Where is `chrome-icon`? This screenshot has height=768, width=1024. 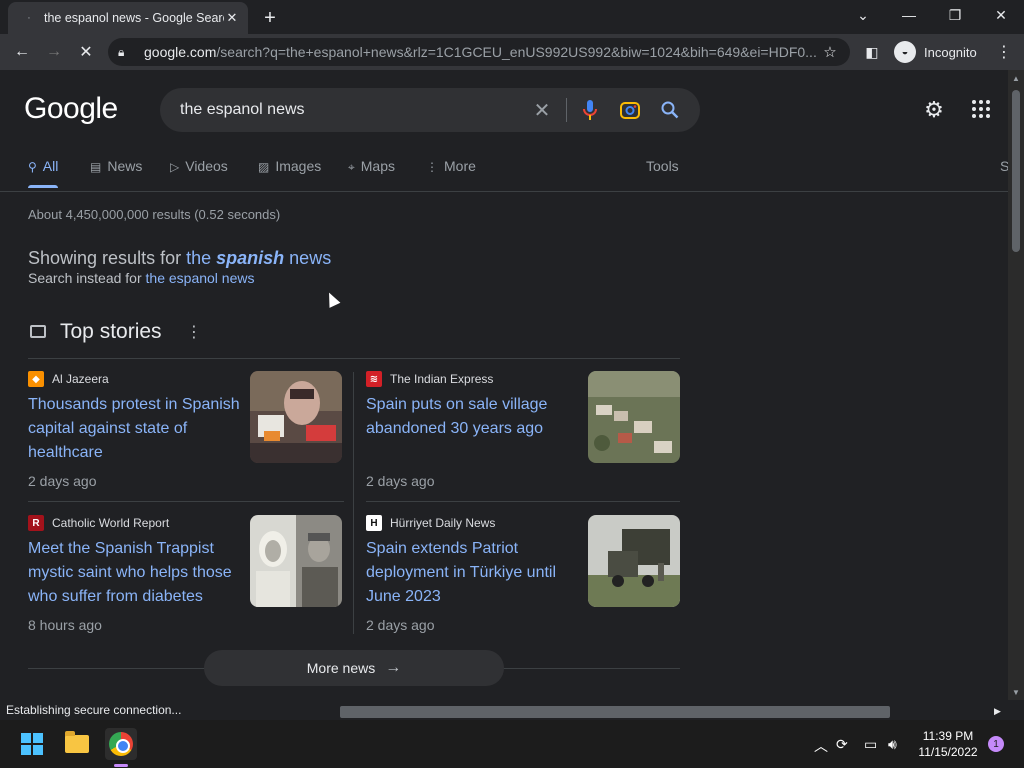 chrome-icon is located at coordinates (121, 744).